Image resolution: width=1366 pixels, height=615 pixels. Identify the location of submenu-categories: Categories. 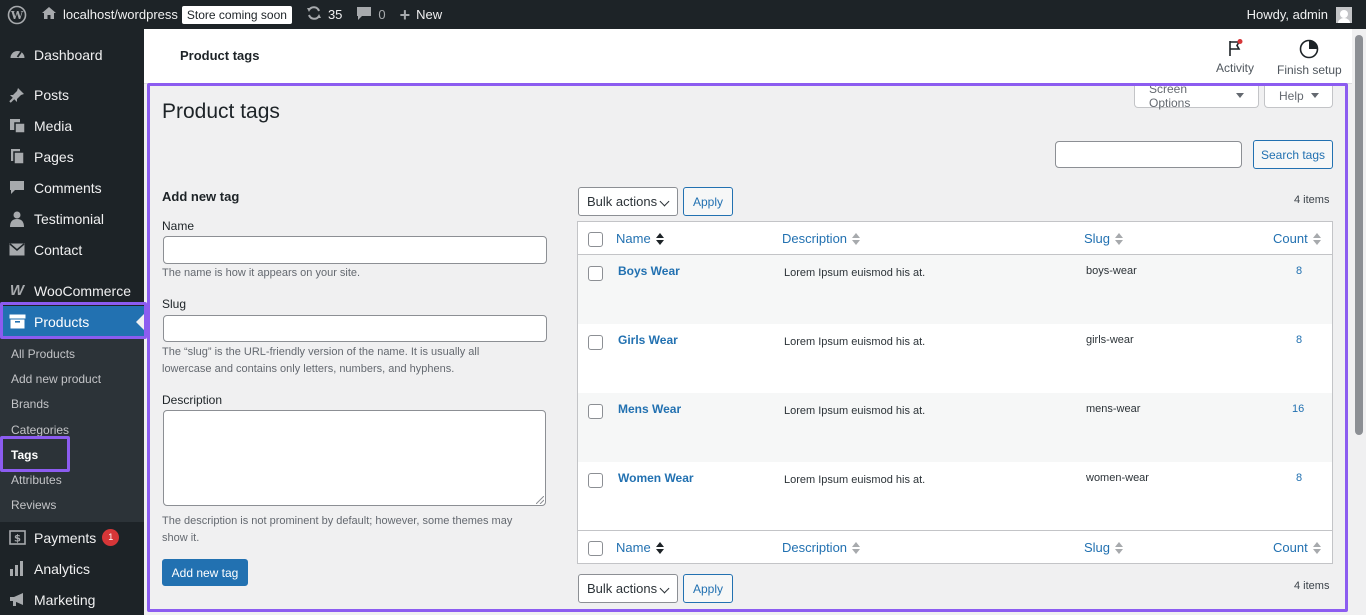
(72, 429).